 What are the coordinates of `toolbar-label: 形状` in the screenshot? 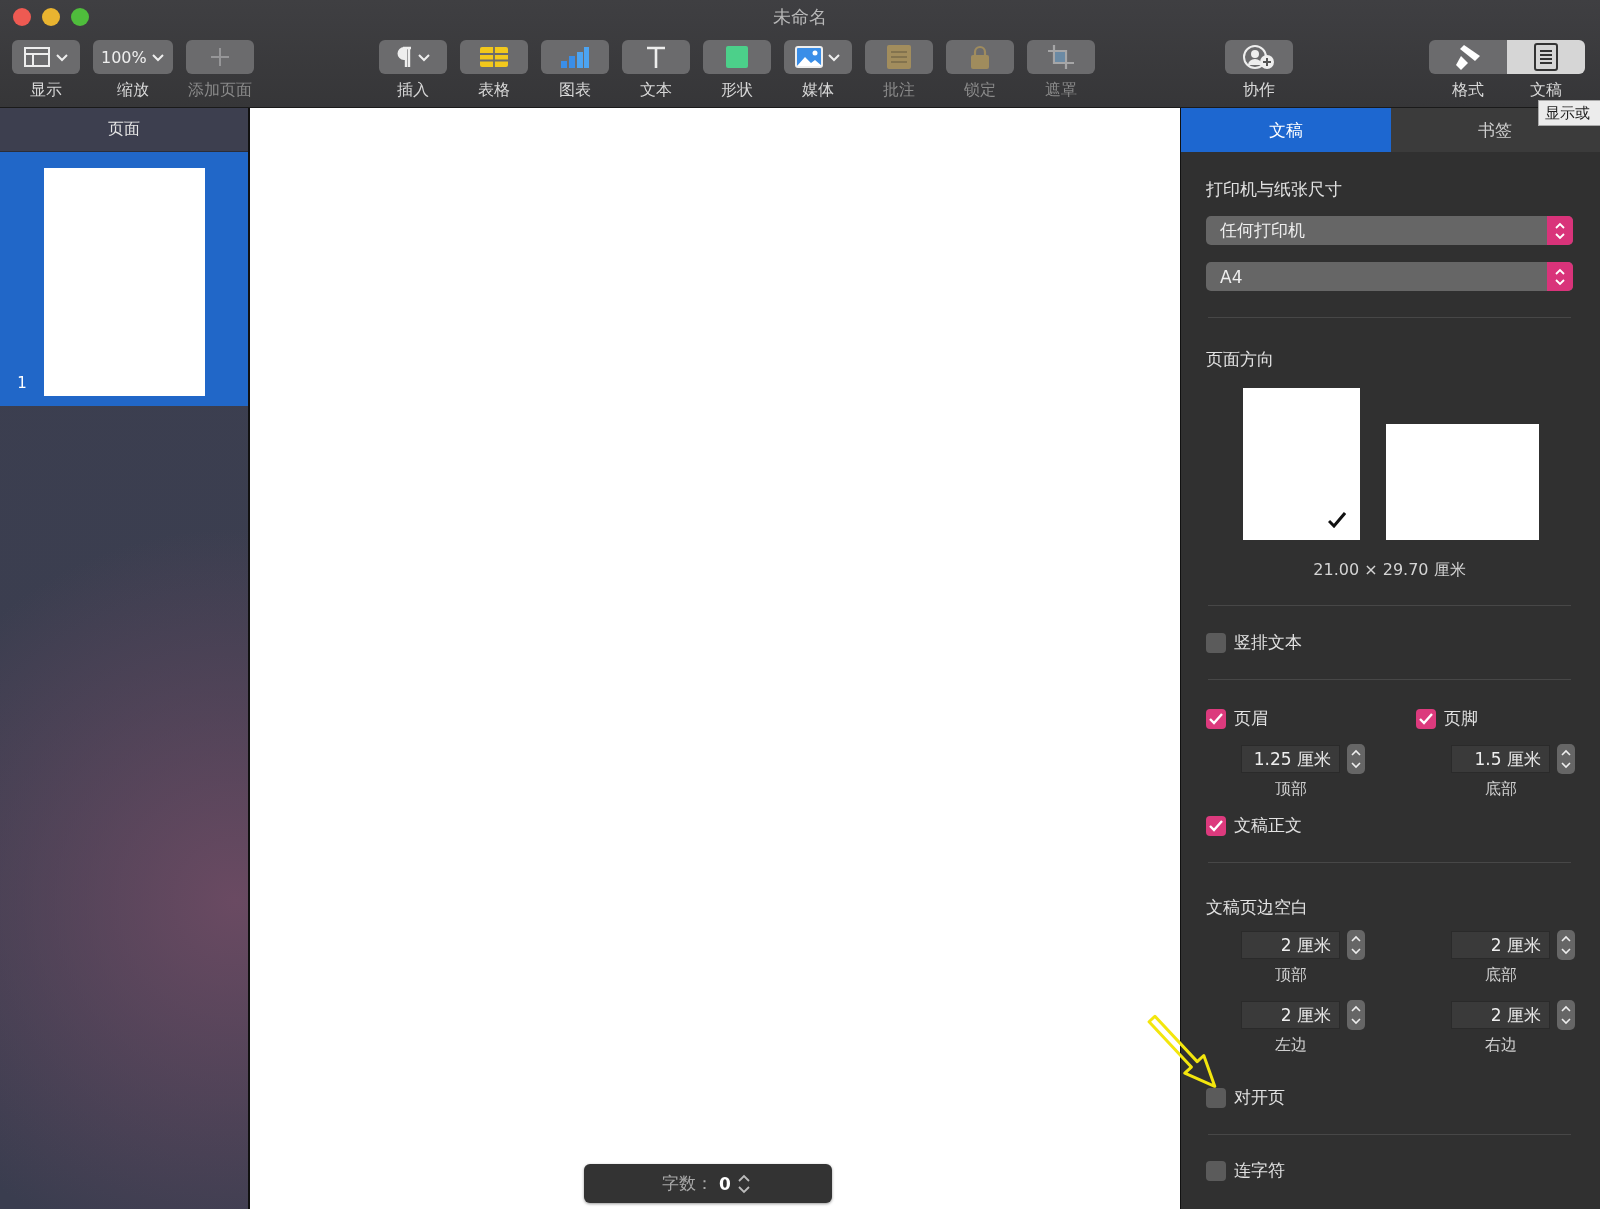 It's located at (736, 90).